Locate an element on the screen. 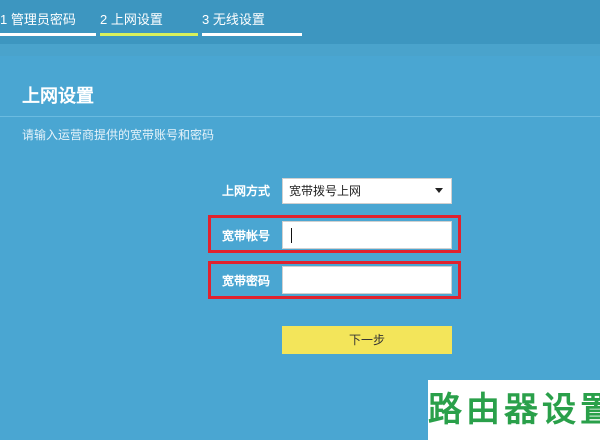 Image resolution: width=600 pixels, height=440 pixels. instruction-text: 请输入运营商提供的宽带账号和密码 is located at coordinates (118, 135).